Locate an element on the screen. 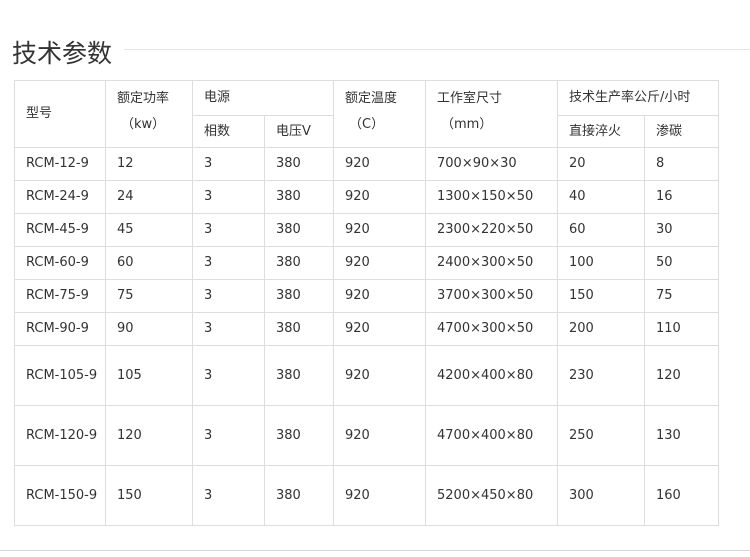  header-productivity-label: 技术生产率公斤/小时 is located at coordinates (630, 97).